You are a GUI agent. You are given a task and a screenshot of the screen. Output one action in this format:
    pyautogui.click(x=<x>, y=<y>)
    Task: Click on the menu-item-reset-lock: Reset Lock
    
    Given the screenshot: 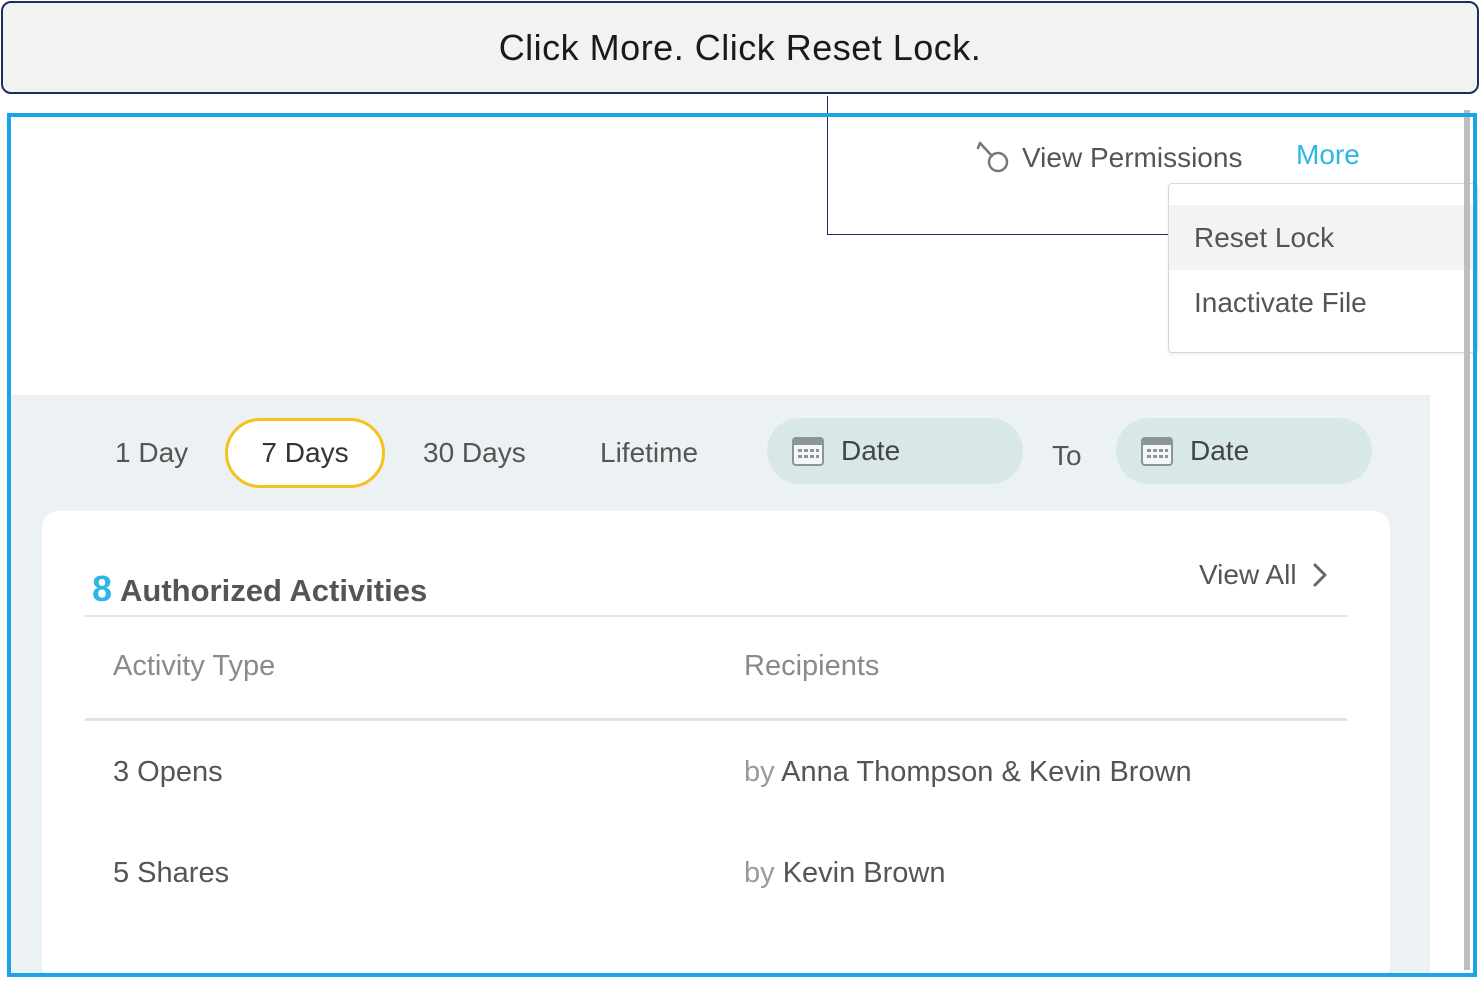 What is the action you would take?
    pyautogui.click(x=1323, y=237)
    